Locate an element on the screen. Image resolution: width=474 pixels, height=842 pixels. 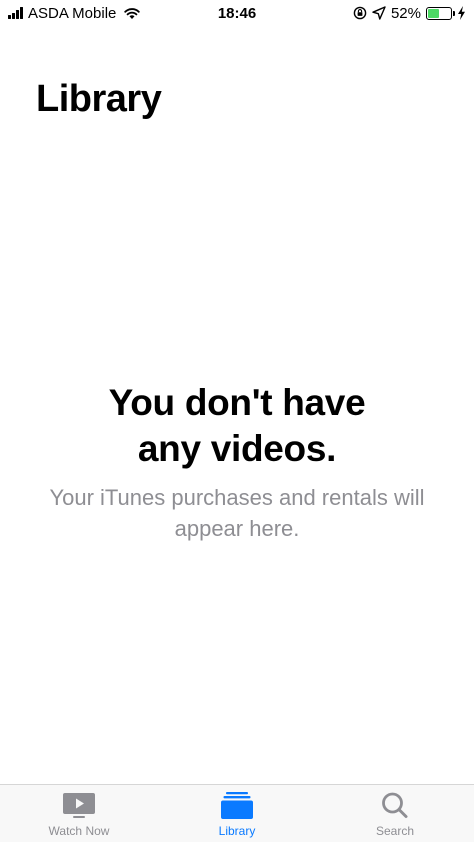
tab-label-watch-now: Watch Now is located at coordinates (79, 831).